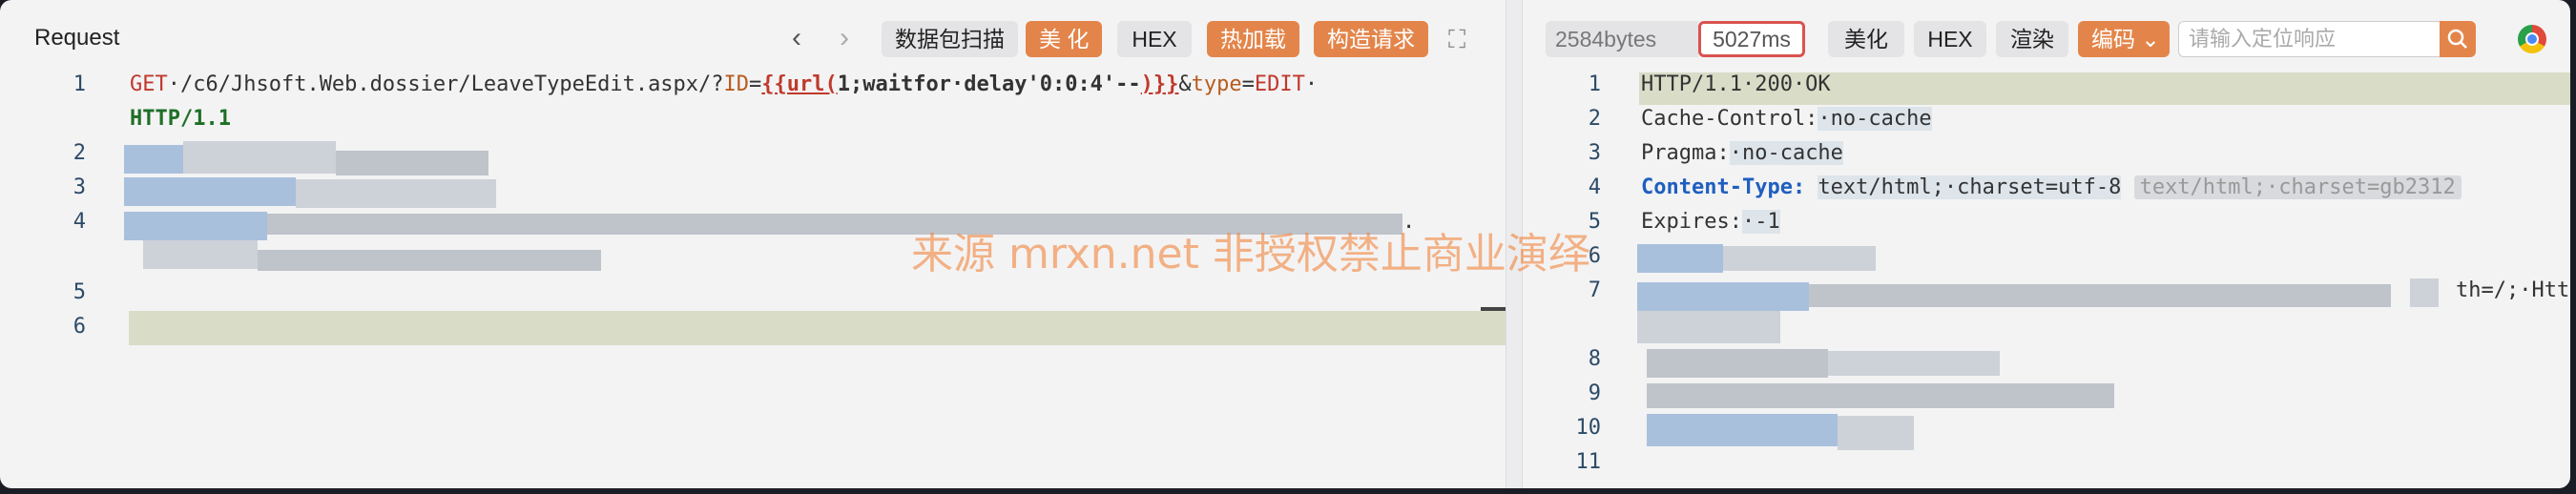 The width and height of the screenshot is (2576, 494). What do you see at coordinates (2113, 39) in the screenshot?
I see `encoding-label: 编码` at bounding box center [2113, 39].